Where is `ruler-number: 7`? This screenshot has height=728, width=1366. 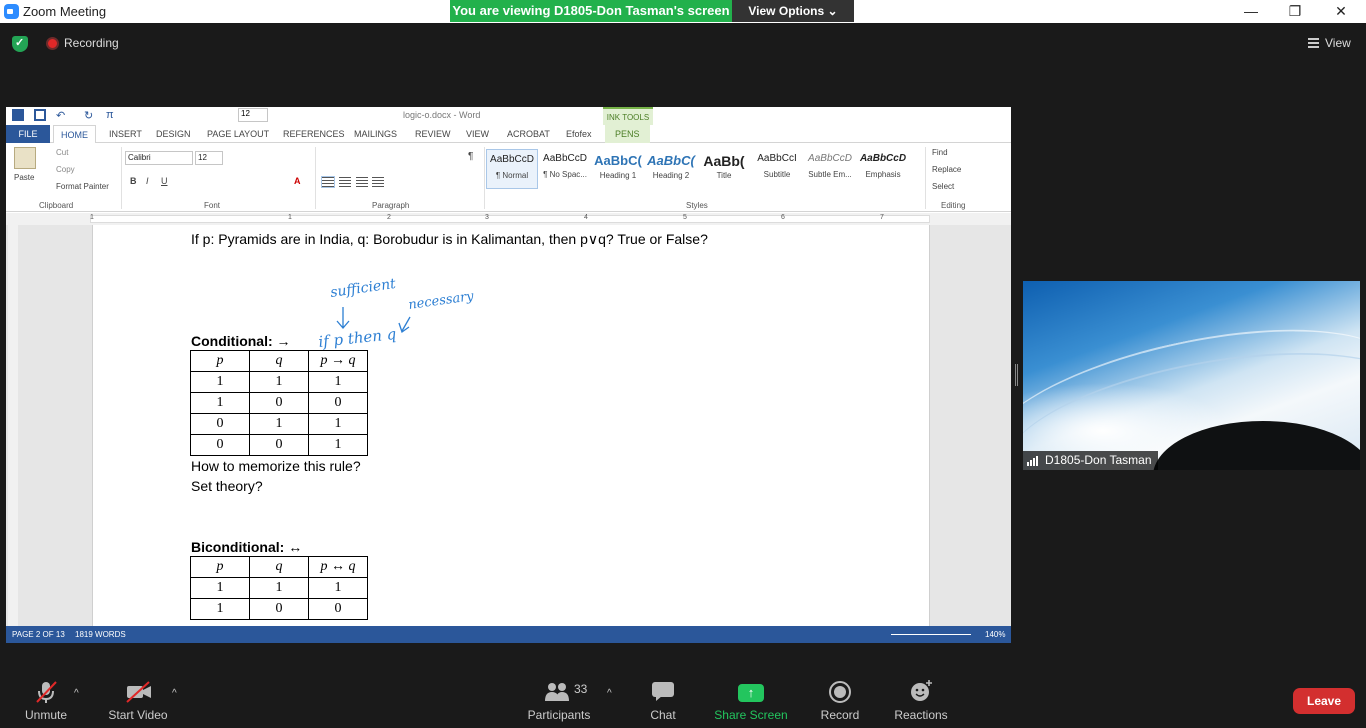
ruler-number: 7 is located at coordinates (882, 217).